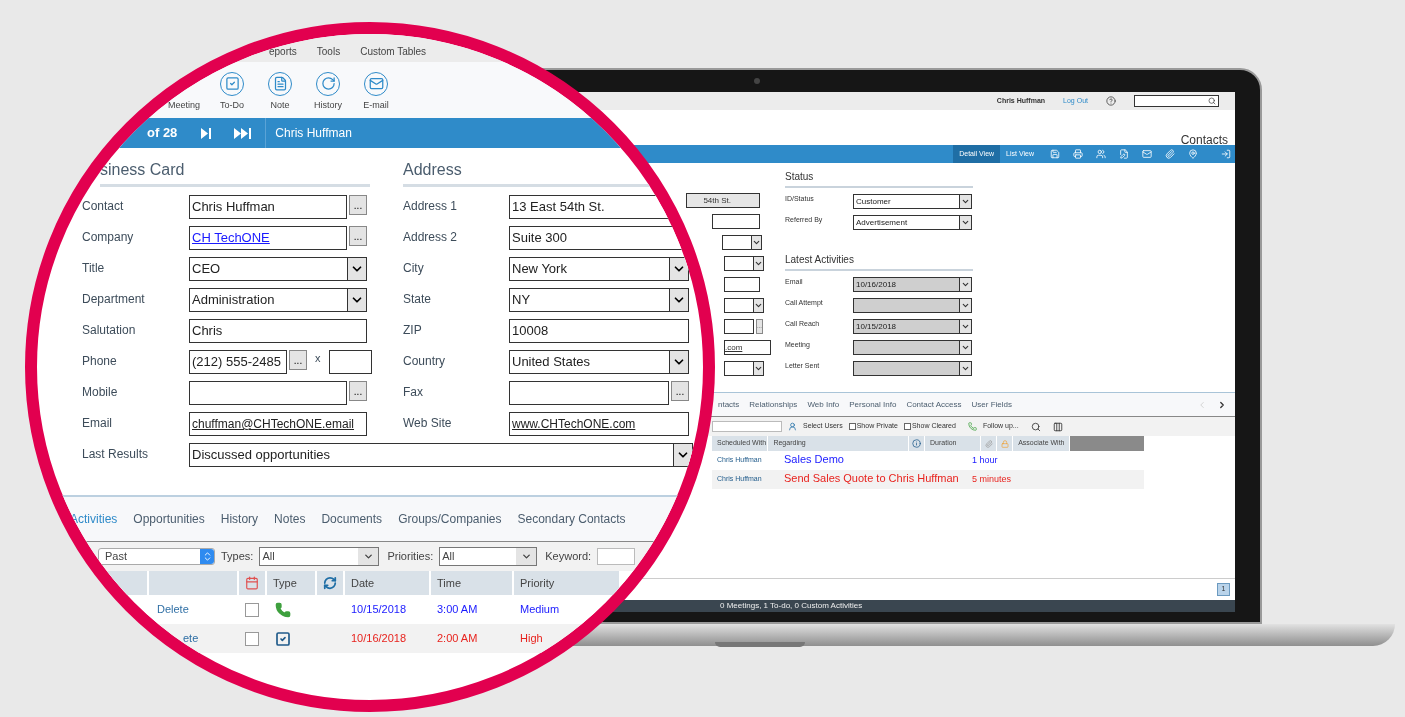 The image size is (1405, 717). Describe the element at coordinates (1226, 154) in the screenshot. I see `exit-icon` at that location.